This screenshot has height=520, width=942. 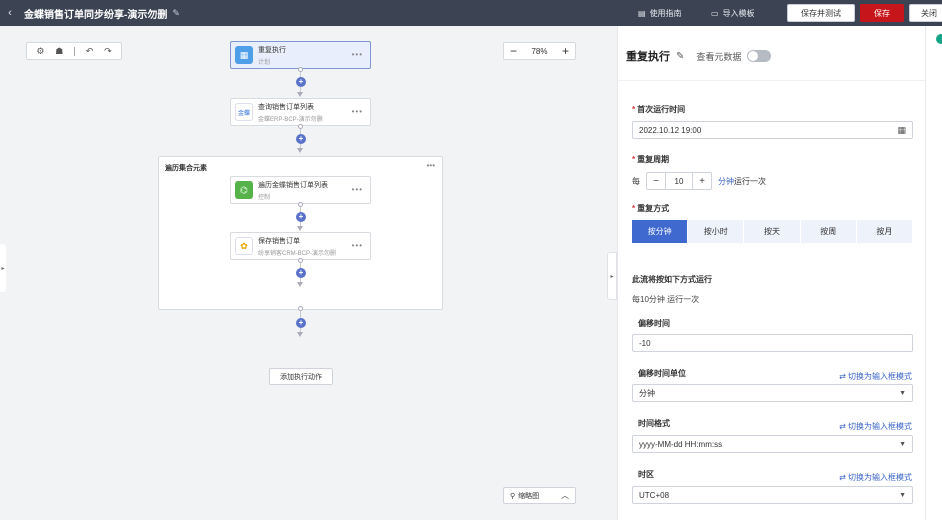 What do you see at coordinates (293, 185) in the screenshot?
I see `node-title: 遍历金蝶销售订单列表` at bounding box center [293, 185].